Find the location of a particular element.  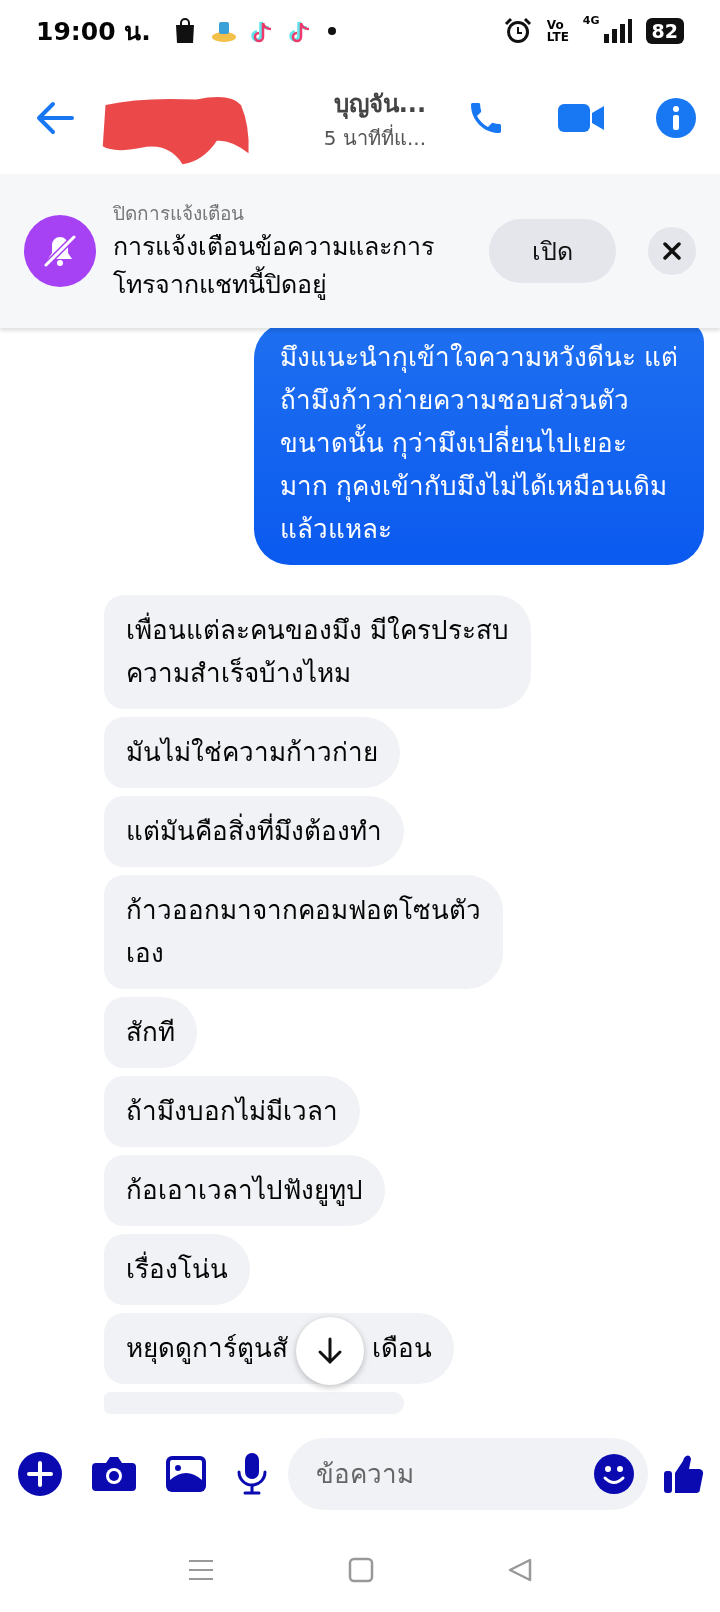

microphone-icon is located at coordinates (252, 1474).